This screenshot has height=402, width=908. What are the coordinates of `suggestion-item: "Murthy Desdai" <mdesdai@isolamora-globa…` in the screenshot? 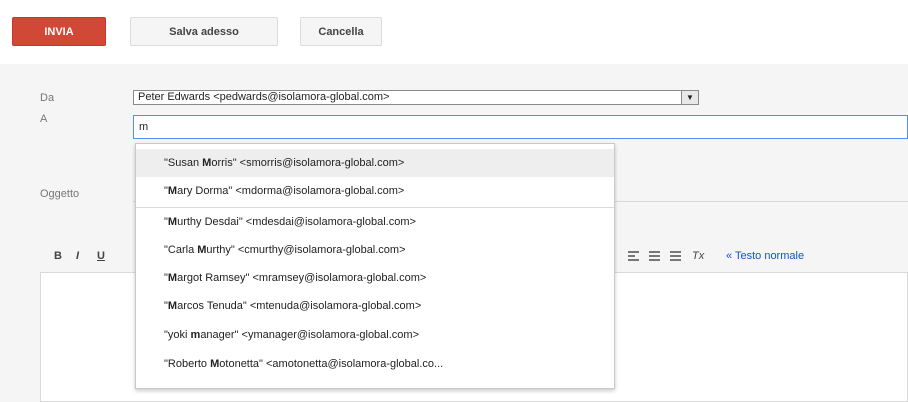 It's located at (375, 222).